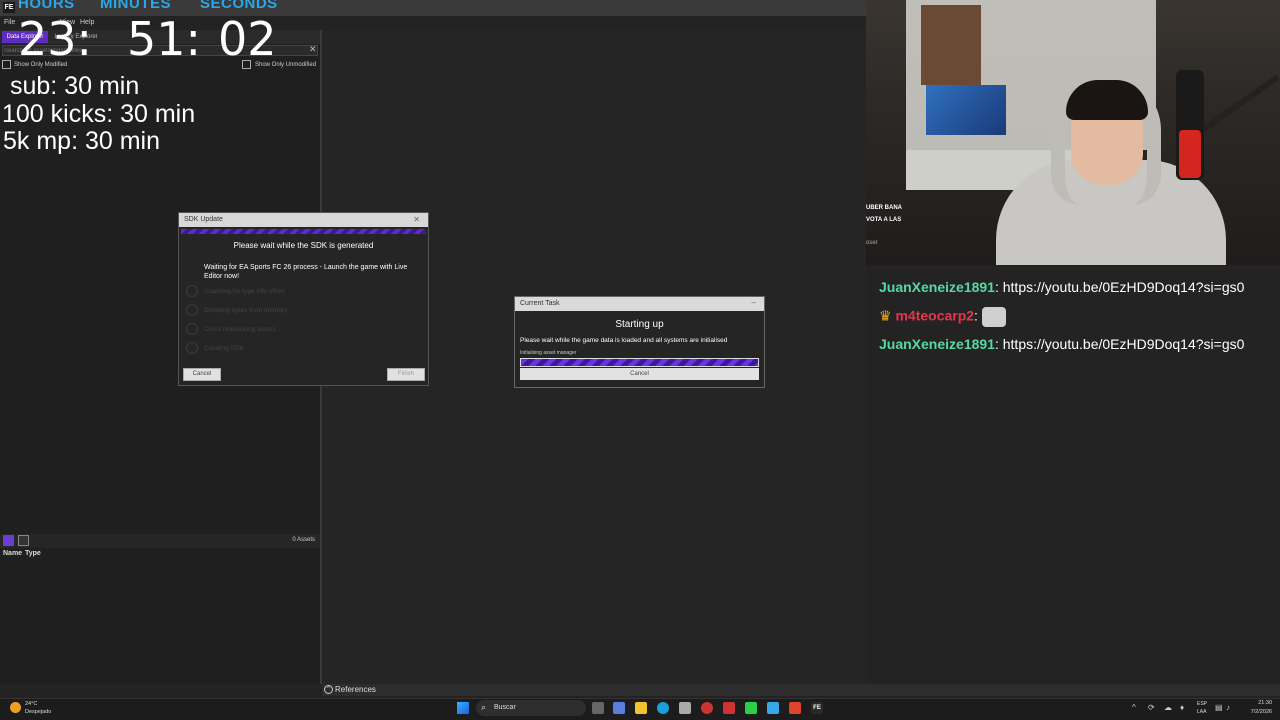 The width and height of the screenshot is (1280, 720). What do you see at coordinates (33, 553) in the screenshot?
I see `column-type: Type` at bounding box center [33, 553].